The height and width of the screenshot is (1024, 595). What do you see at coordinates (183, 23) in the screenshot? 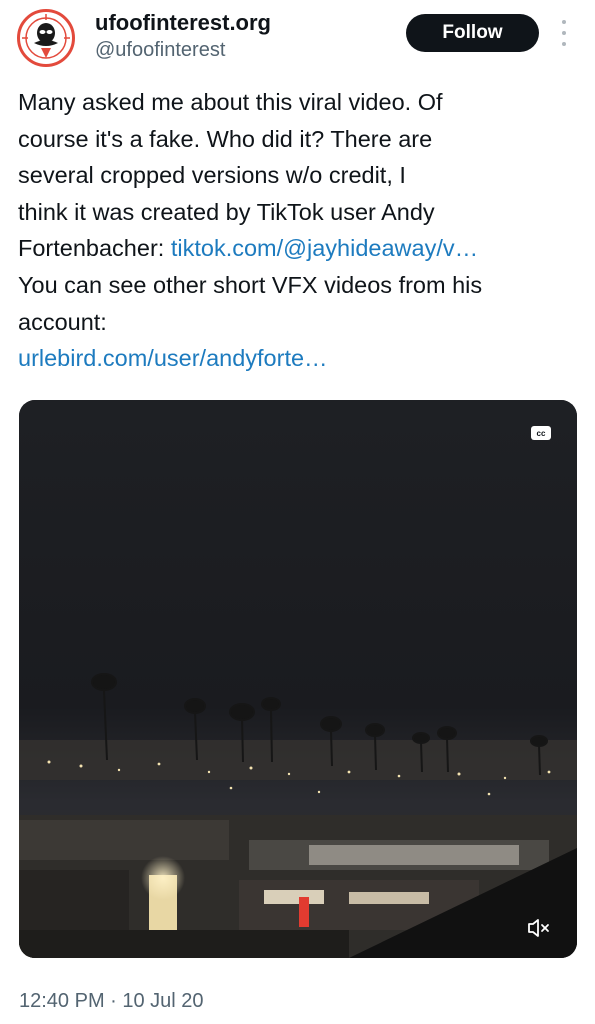
I see `author-display-name: ufoofinterest.org` at bounding box center [183, 23].